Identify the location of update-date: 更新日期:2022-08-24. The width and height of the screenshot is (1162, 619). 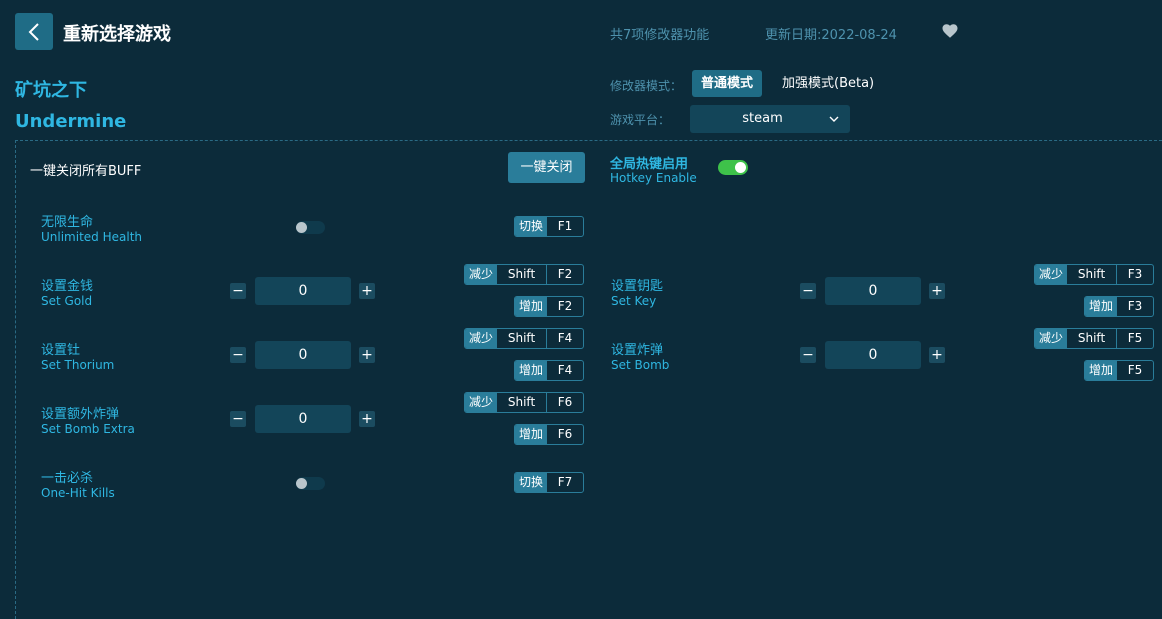
(831, 35).